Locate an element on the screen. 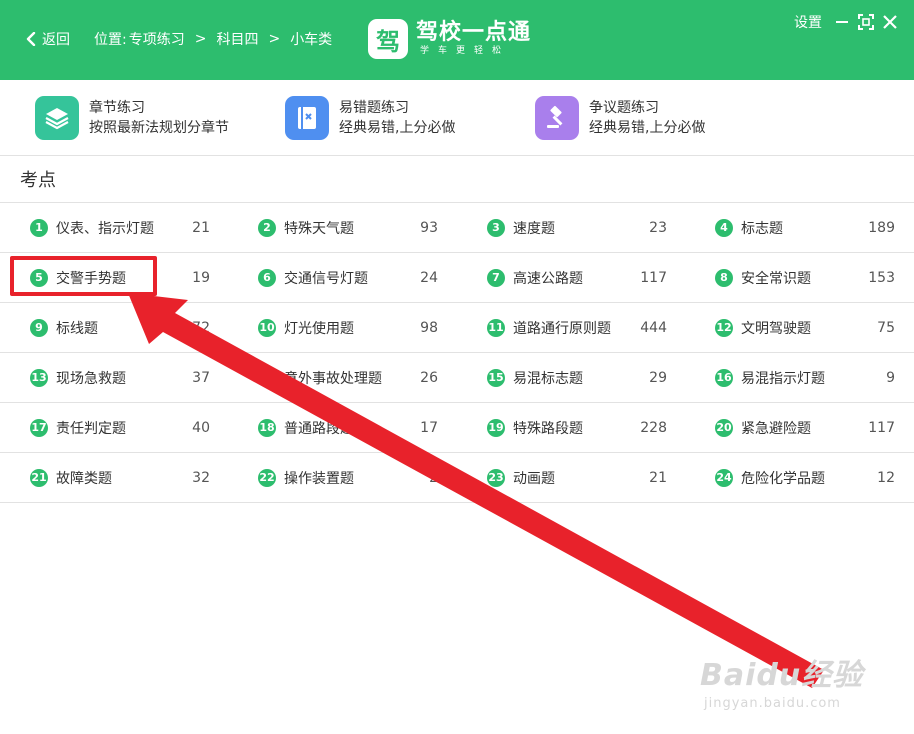  topic-number-badge: 7 is located at coordinates (496, 277).